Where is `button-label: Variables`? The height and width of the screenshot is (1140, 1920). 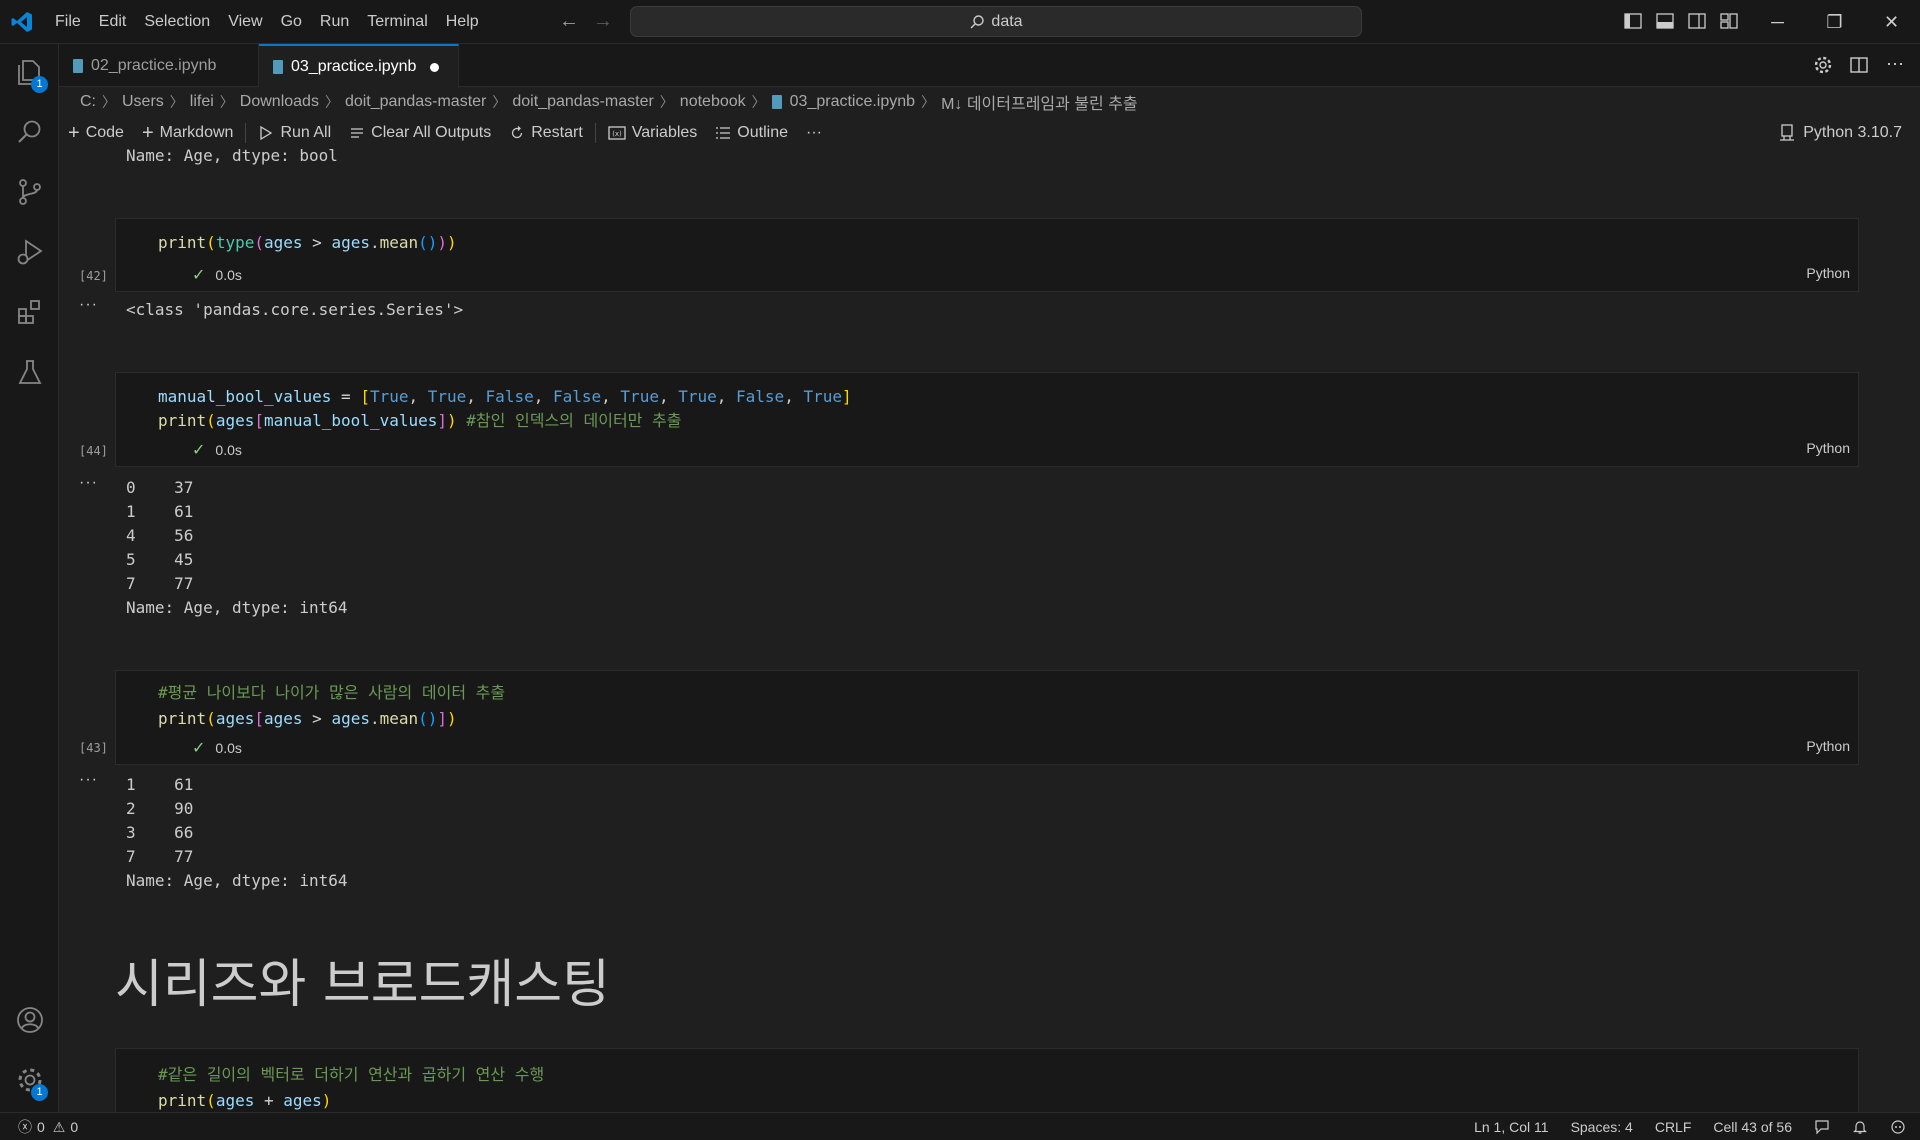 button-label: Variables is located at coordinates (664, 132).